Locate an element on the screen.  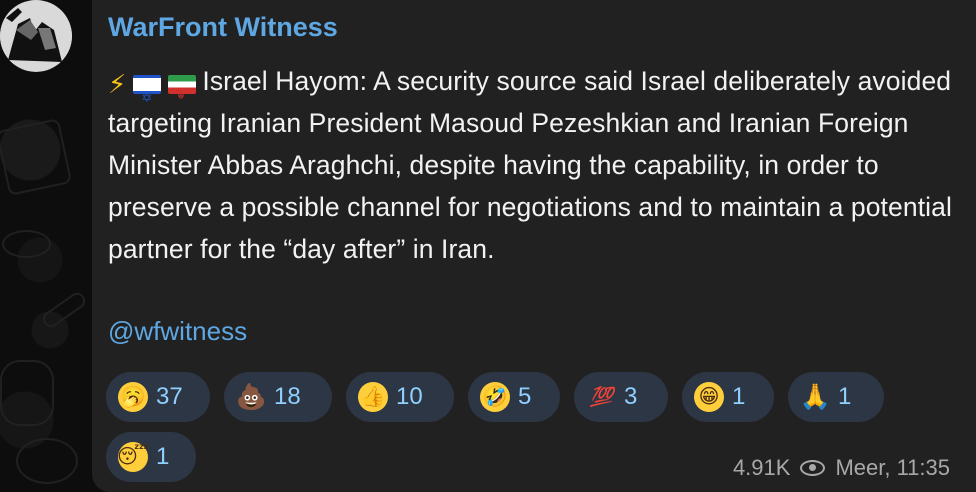
message-time: Meer, 11:35 is located at coordinates (892, 467).